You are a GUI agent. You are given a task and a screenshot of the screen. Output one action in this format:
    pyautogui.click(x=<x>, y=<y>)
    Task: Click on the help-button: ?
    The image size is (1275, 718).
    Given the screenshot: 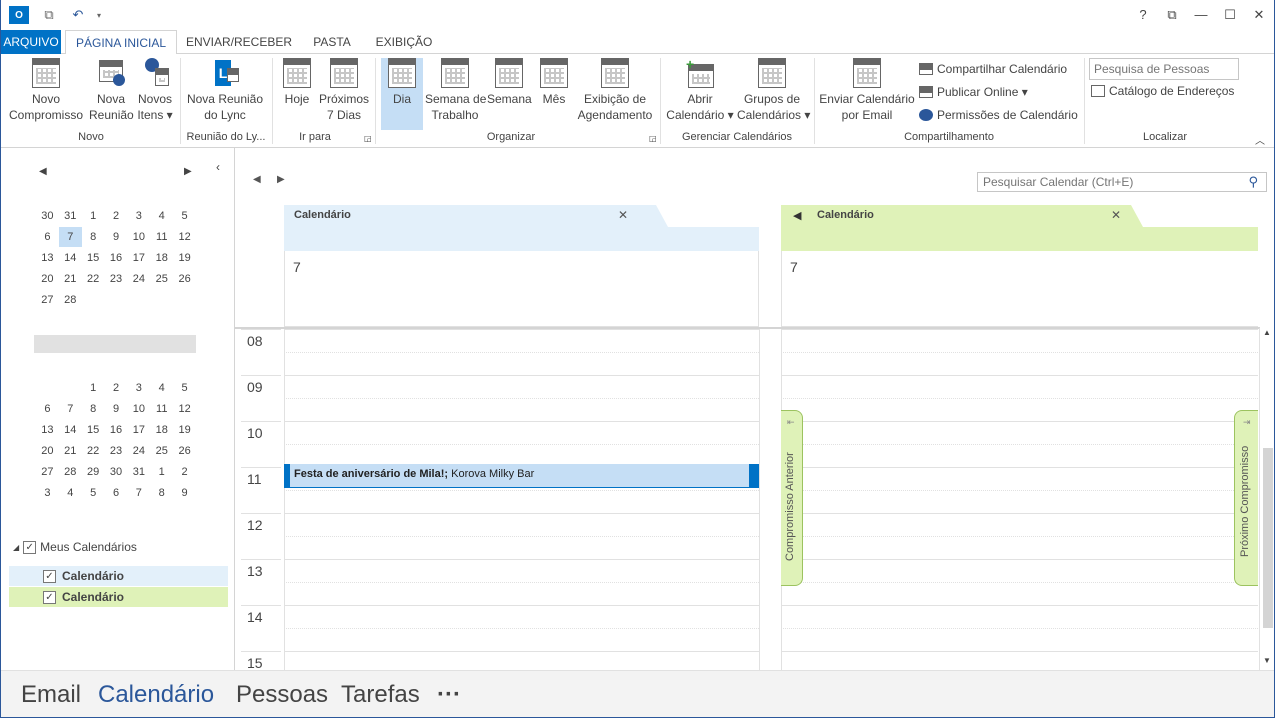 What is the action you would take?
    pyautogui.click(x=1143, y=15)
    